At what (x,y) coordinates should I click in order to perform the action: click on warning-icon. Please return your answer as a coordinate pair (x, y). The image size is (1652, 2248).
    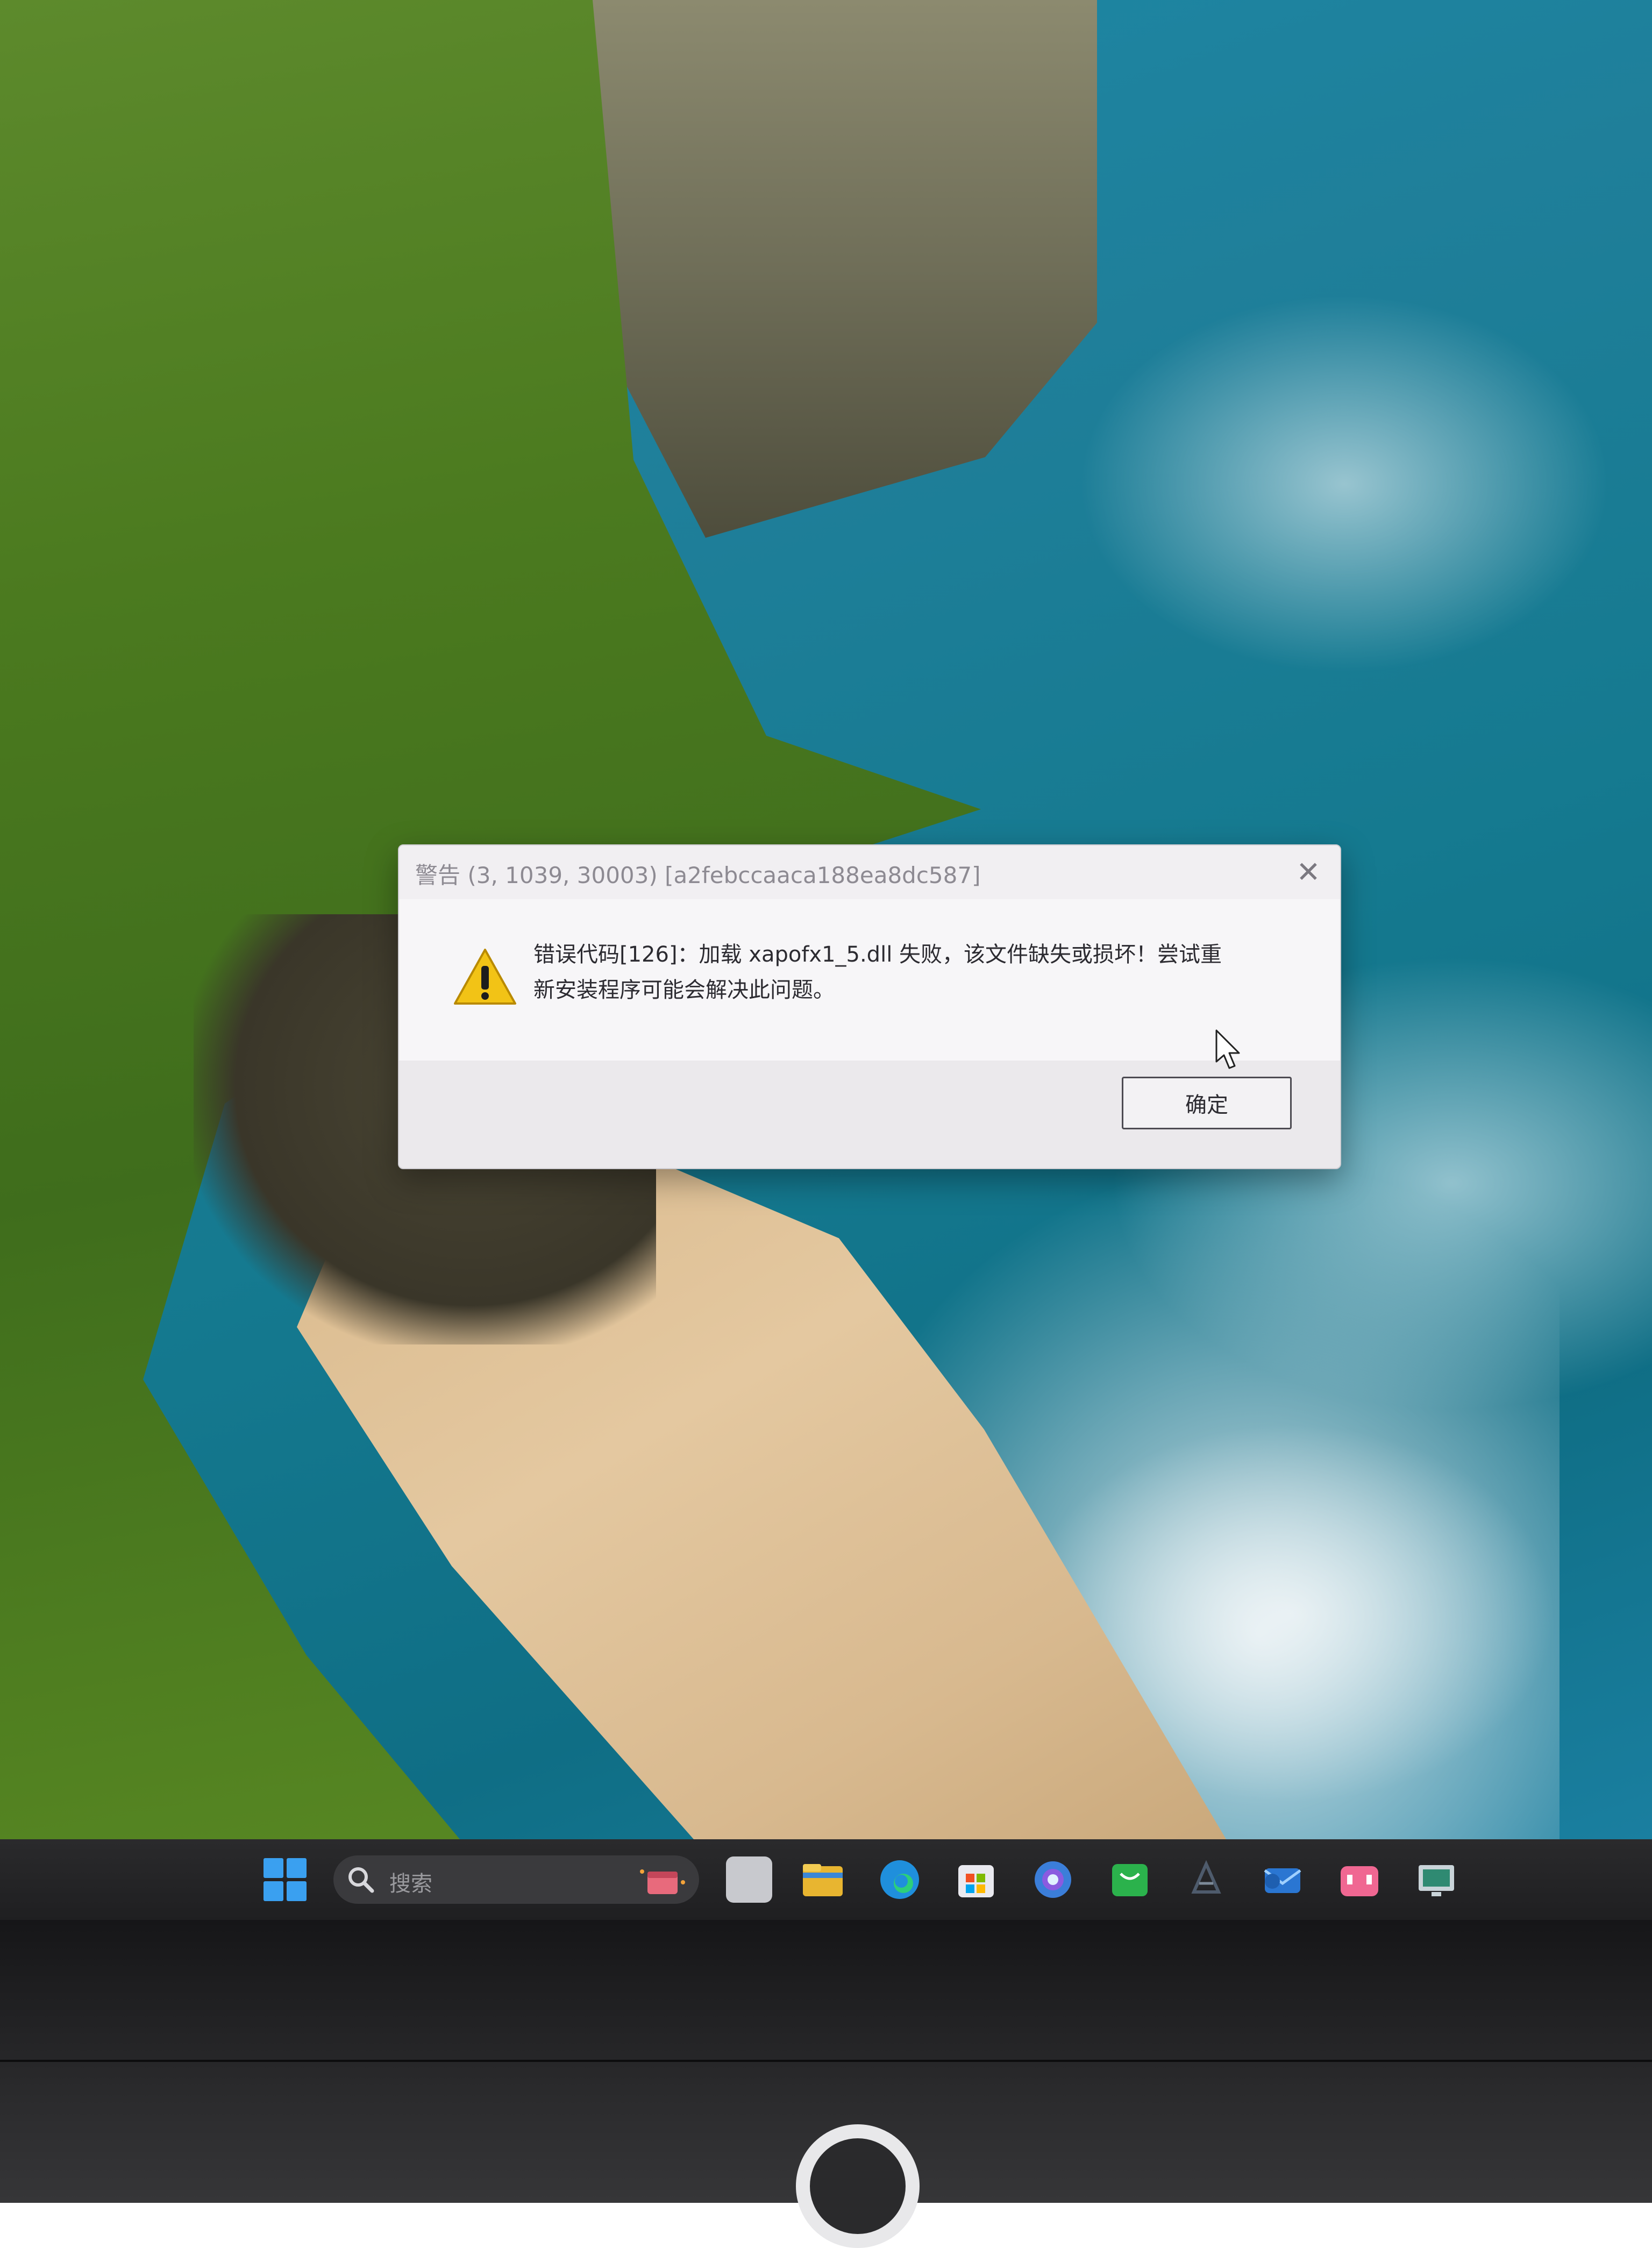
    Looking at the image, I should click on (485, 977).